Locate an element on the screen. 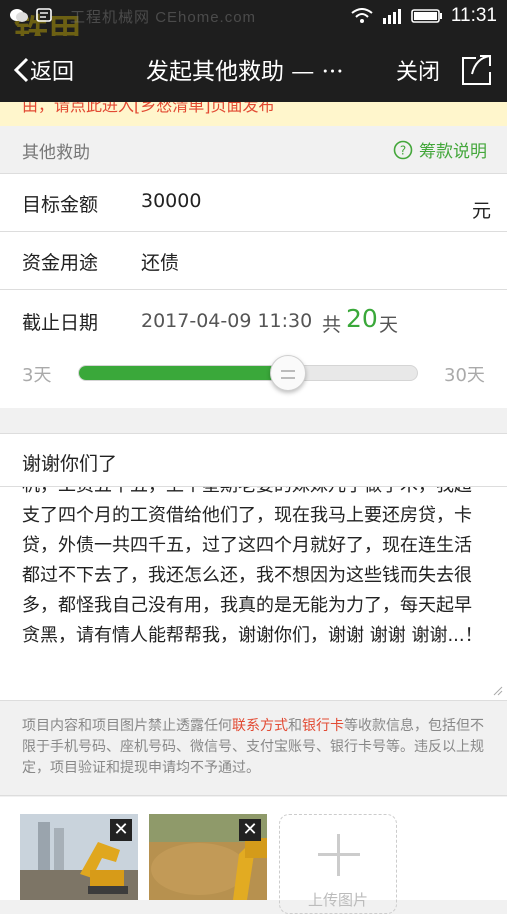 Image resolution: width=507 pixels, height=914 pixels. fund-purpose-row: 资金用途 还债 is located at coordinates (253, 261).